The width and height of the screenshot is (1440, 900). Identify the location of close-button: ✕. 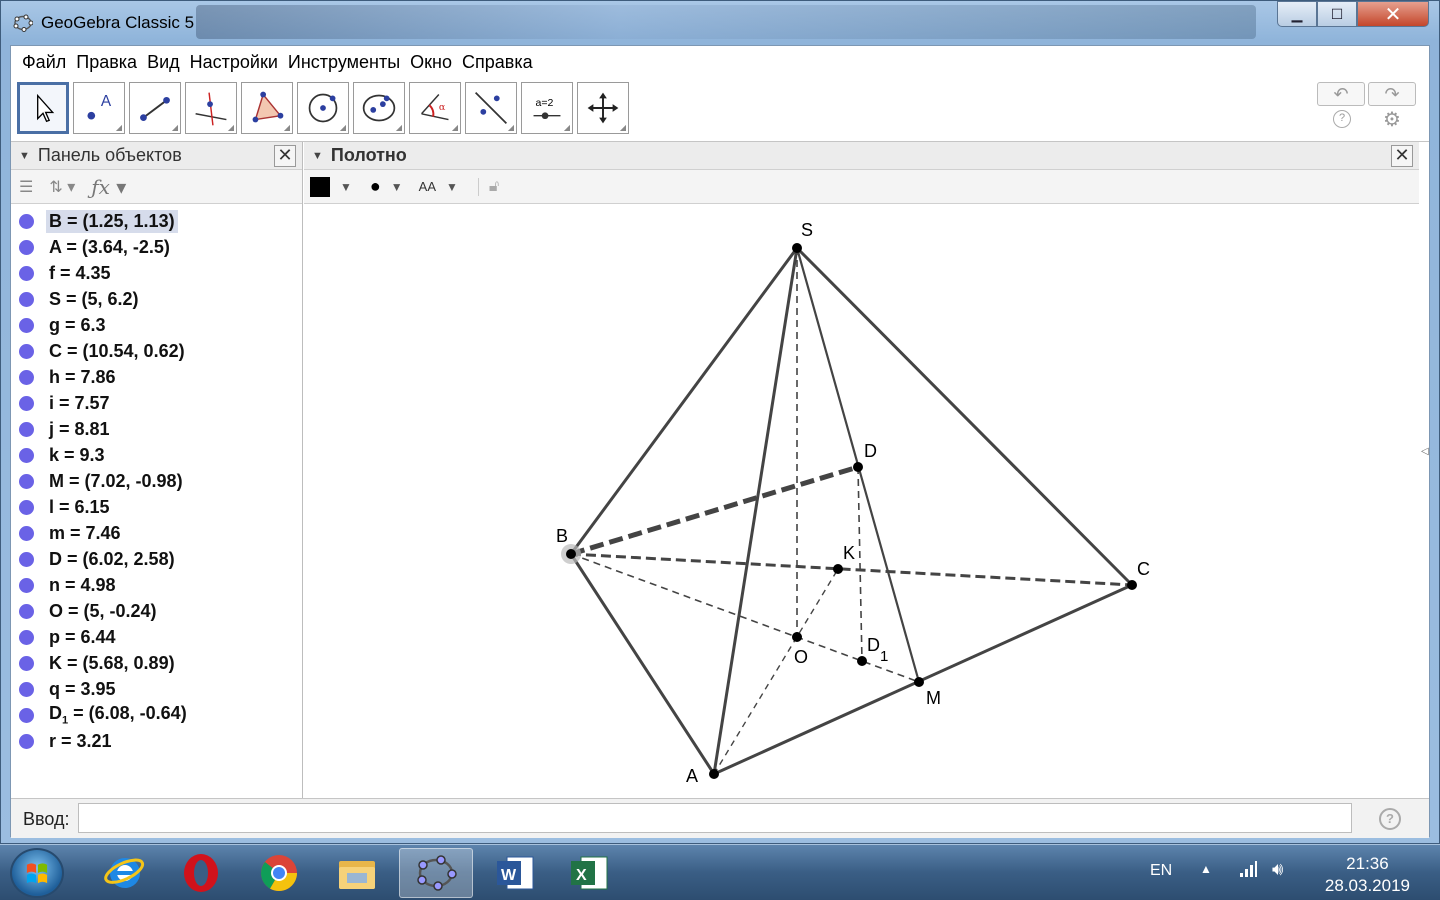
(1393, 14).